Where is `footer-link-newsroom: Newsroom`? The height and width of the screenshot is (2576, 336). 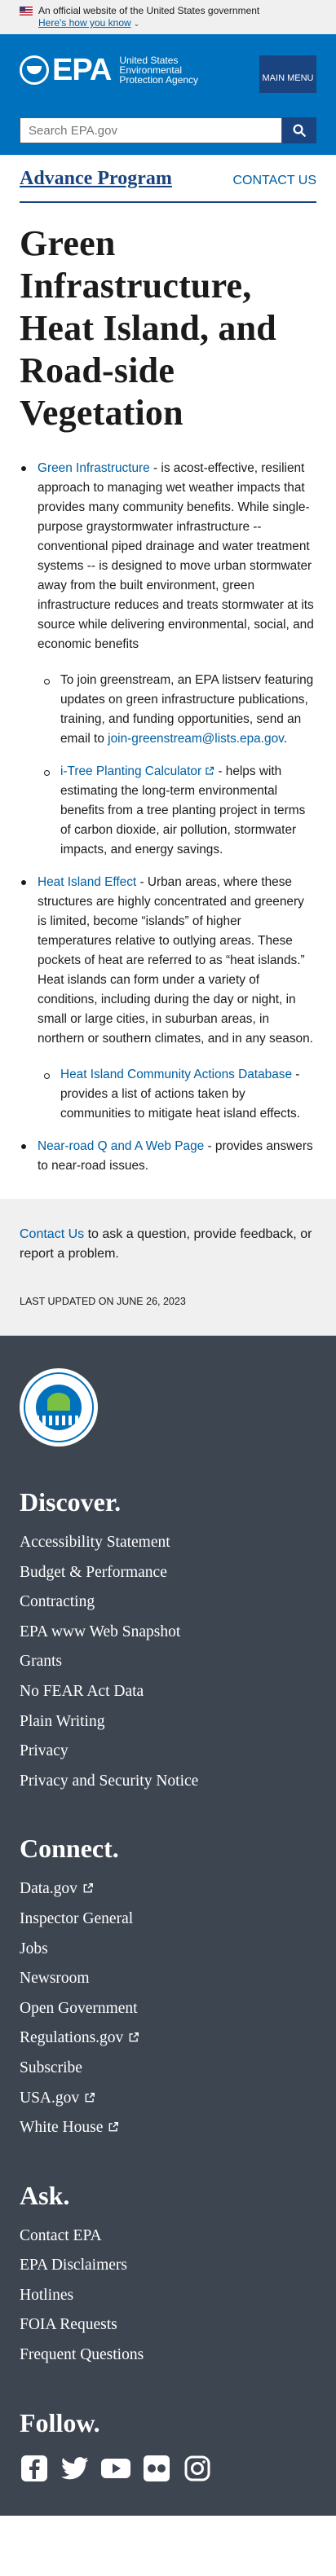
footer-link-newsroom: Newsroom is located at coordinates (55, 1978).